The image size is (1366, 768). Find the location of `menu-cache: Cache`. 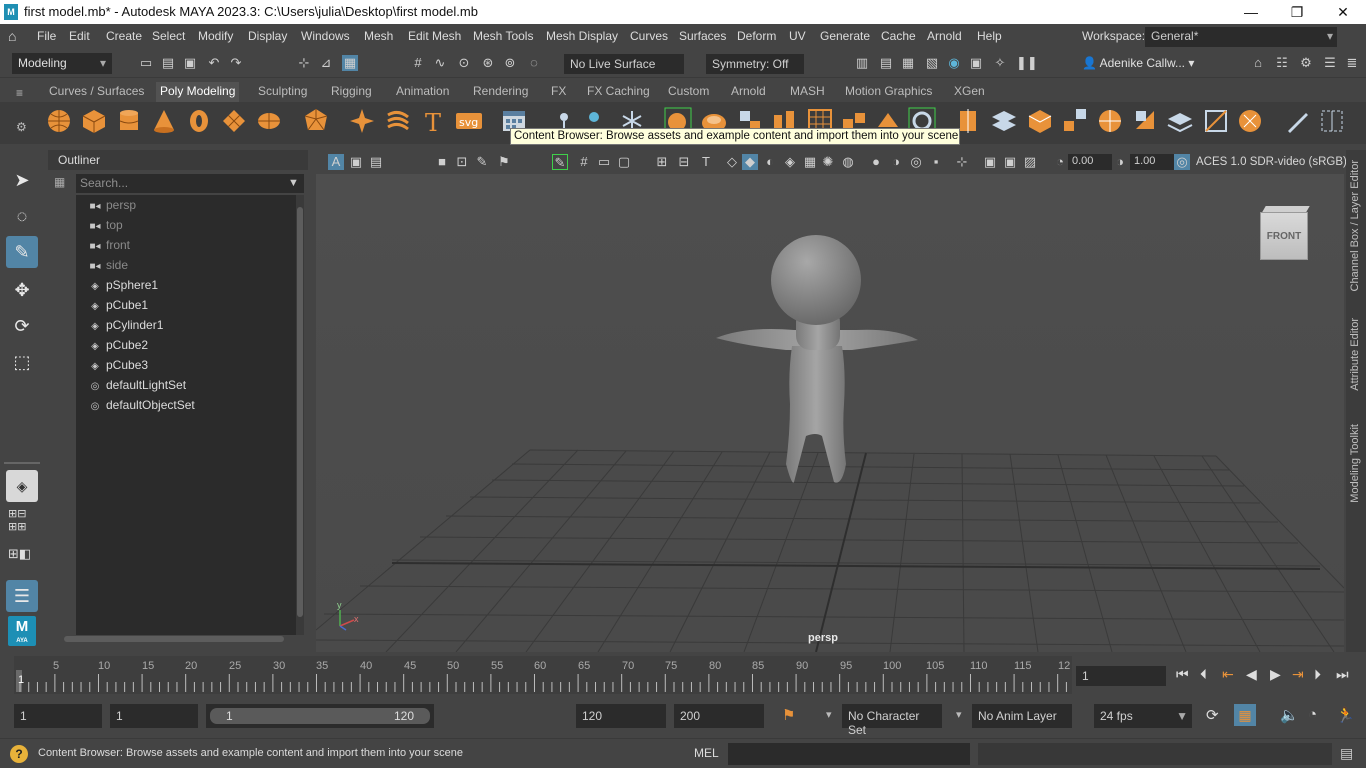

menu-cache: Cache is located at coordinates (898, 36).